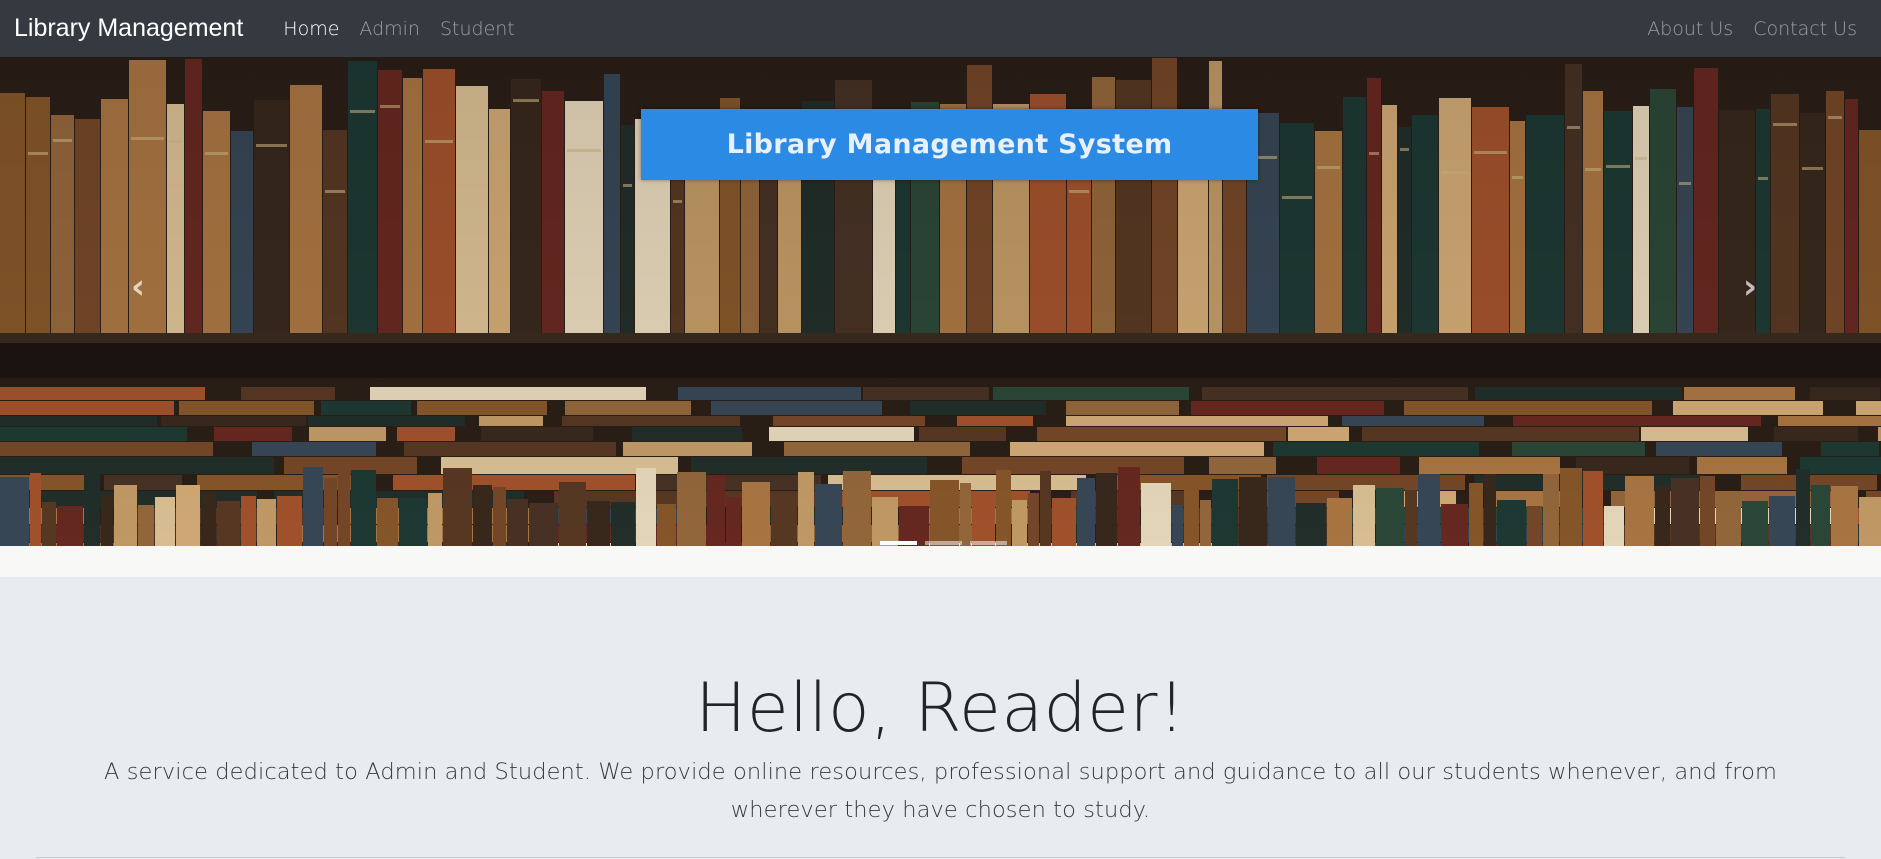 This screenshot has width=1881, height=859. I want to click on title-banner: Library Management System, so click(949, 144).